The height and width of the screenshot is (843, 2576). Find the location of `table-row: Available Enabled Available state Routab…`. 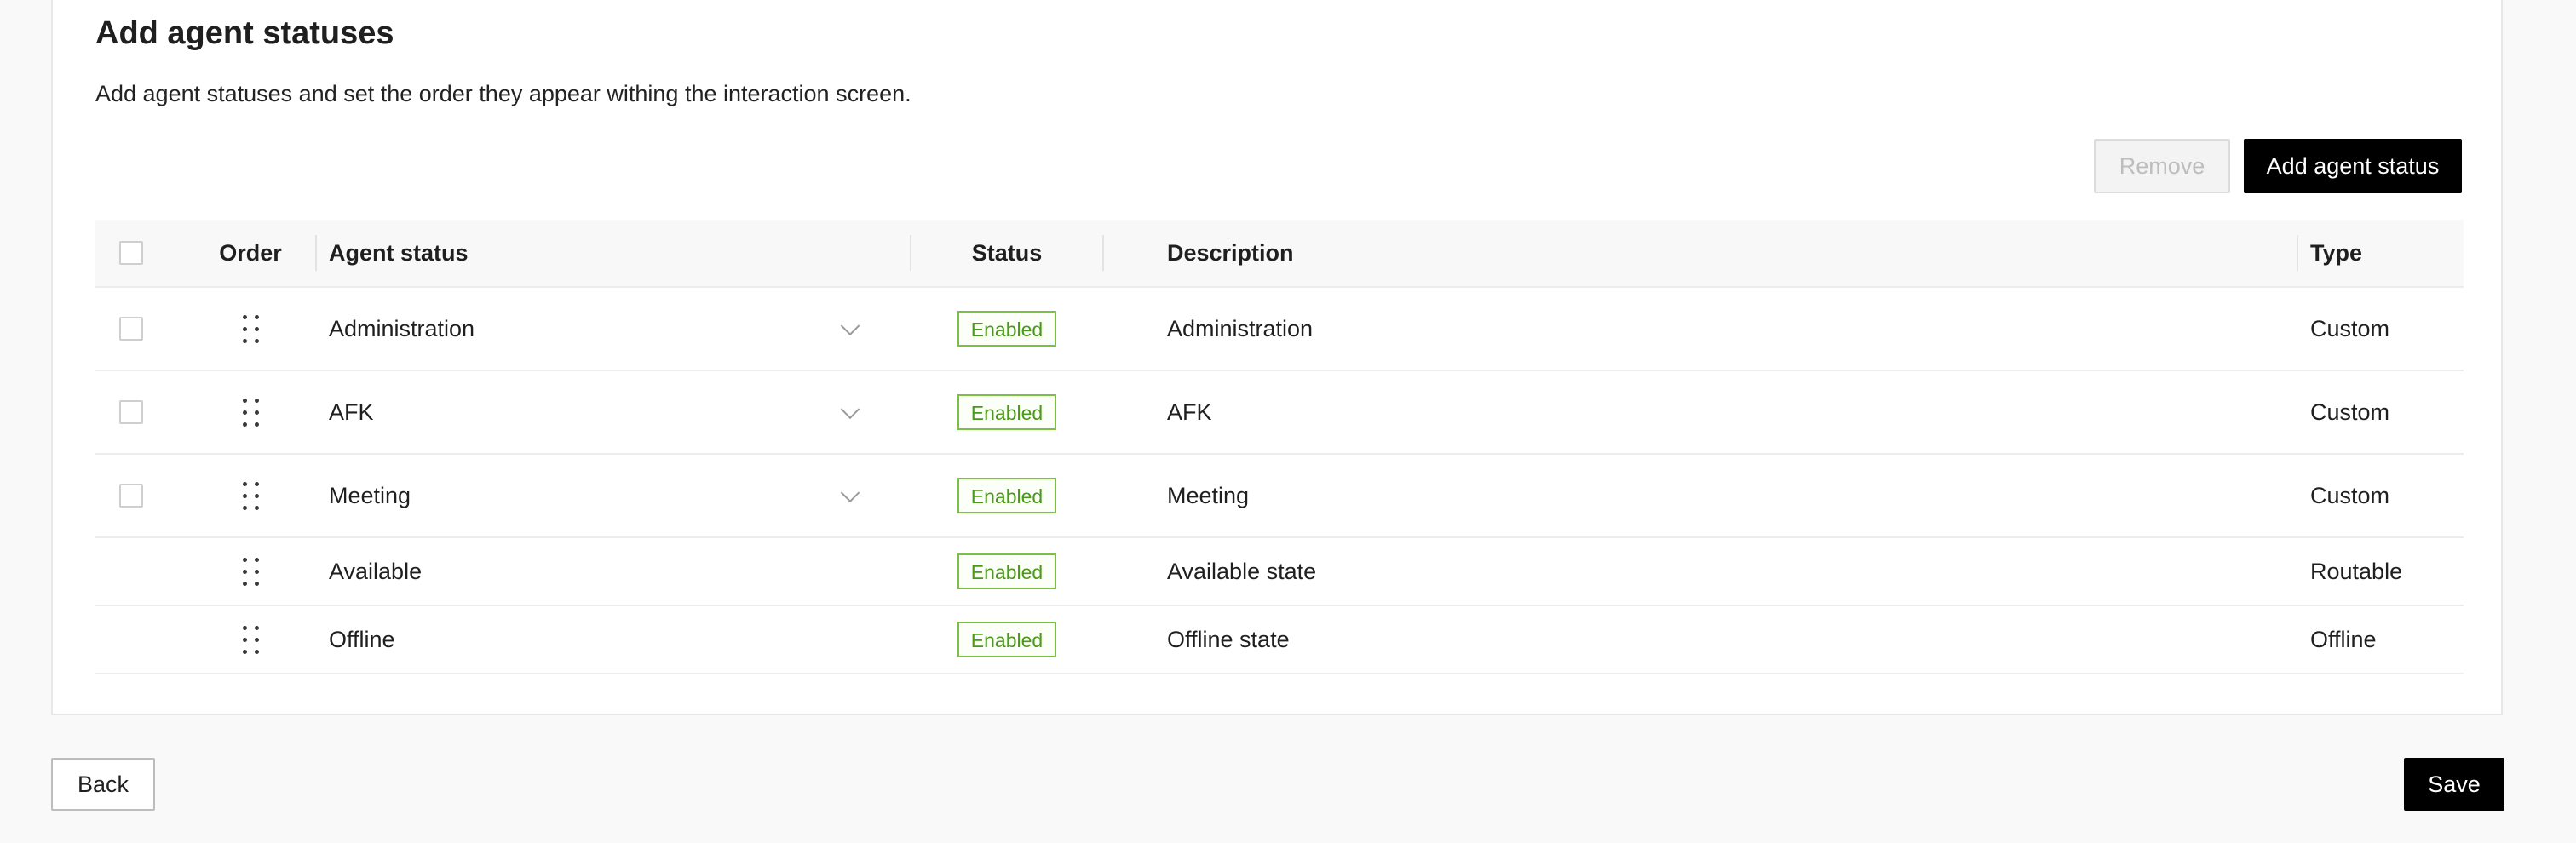

table-row: Available Enabled Available state Routab… is located at coordinates (1280, 572).